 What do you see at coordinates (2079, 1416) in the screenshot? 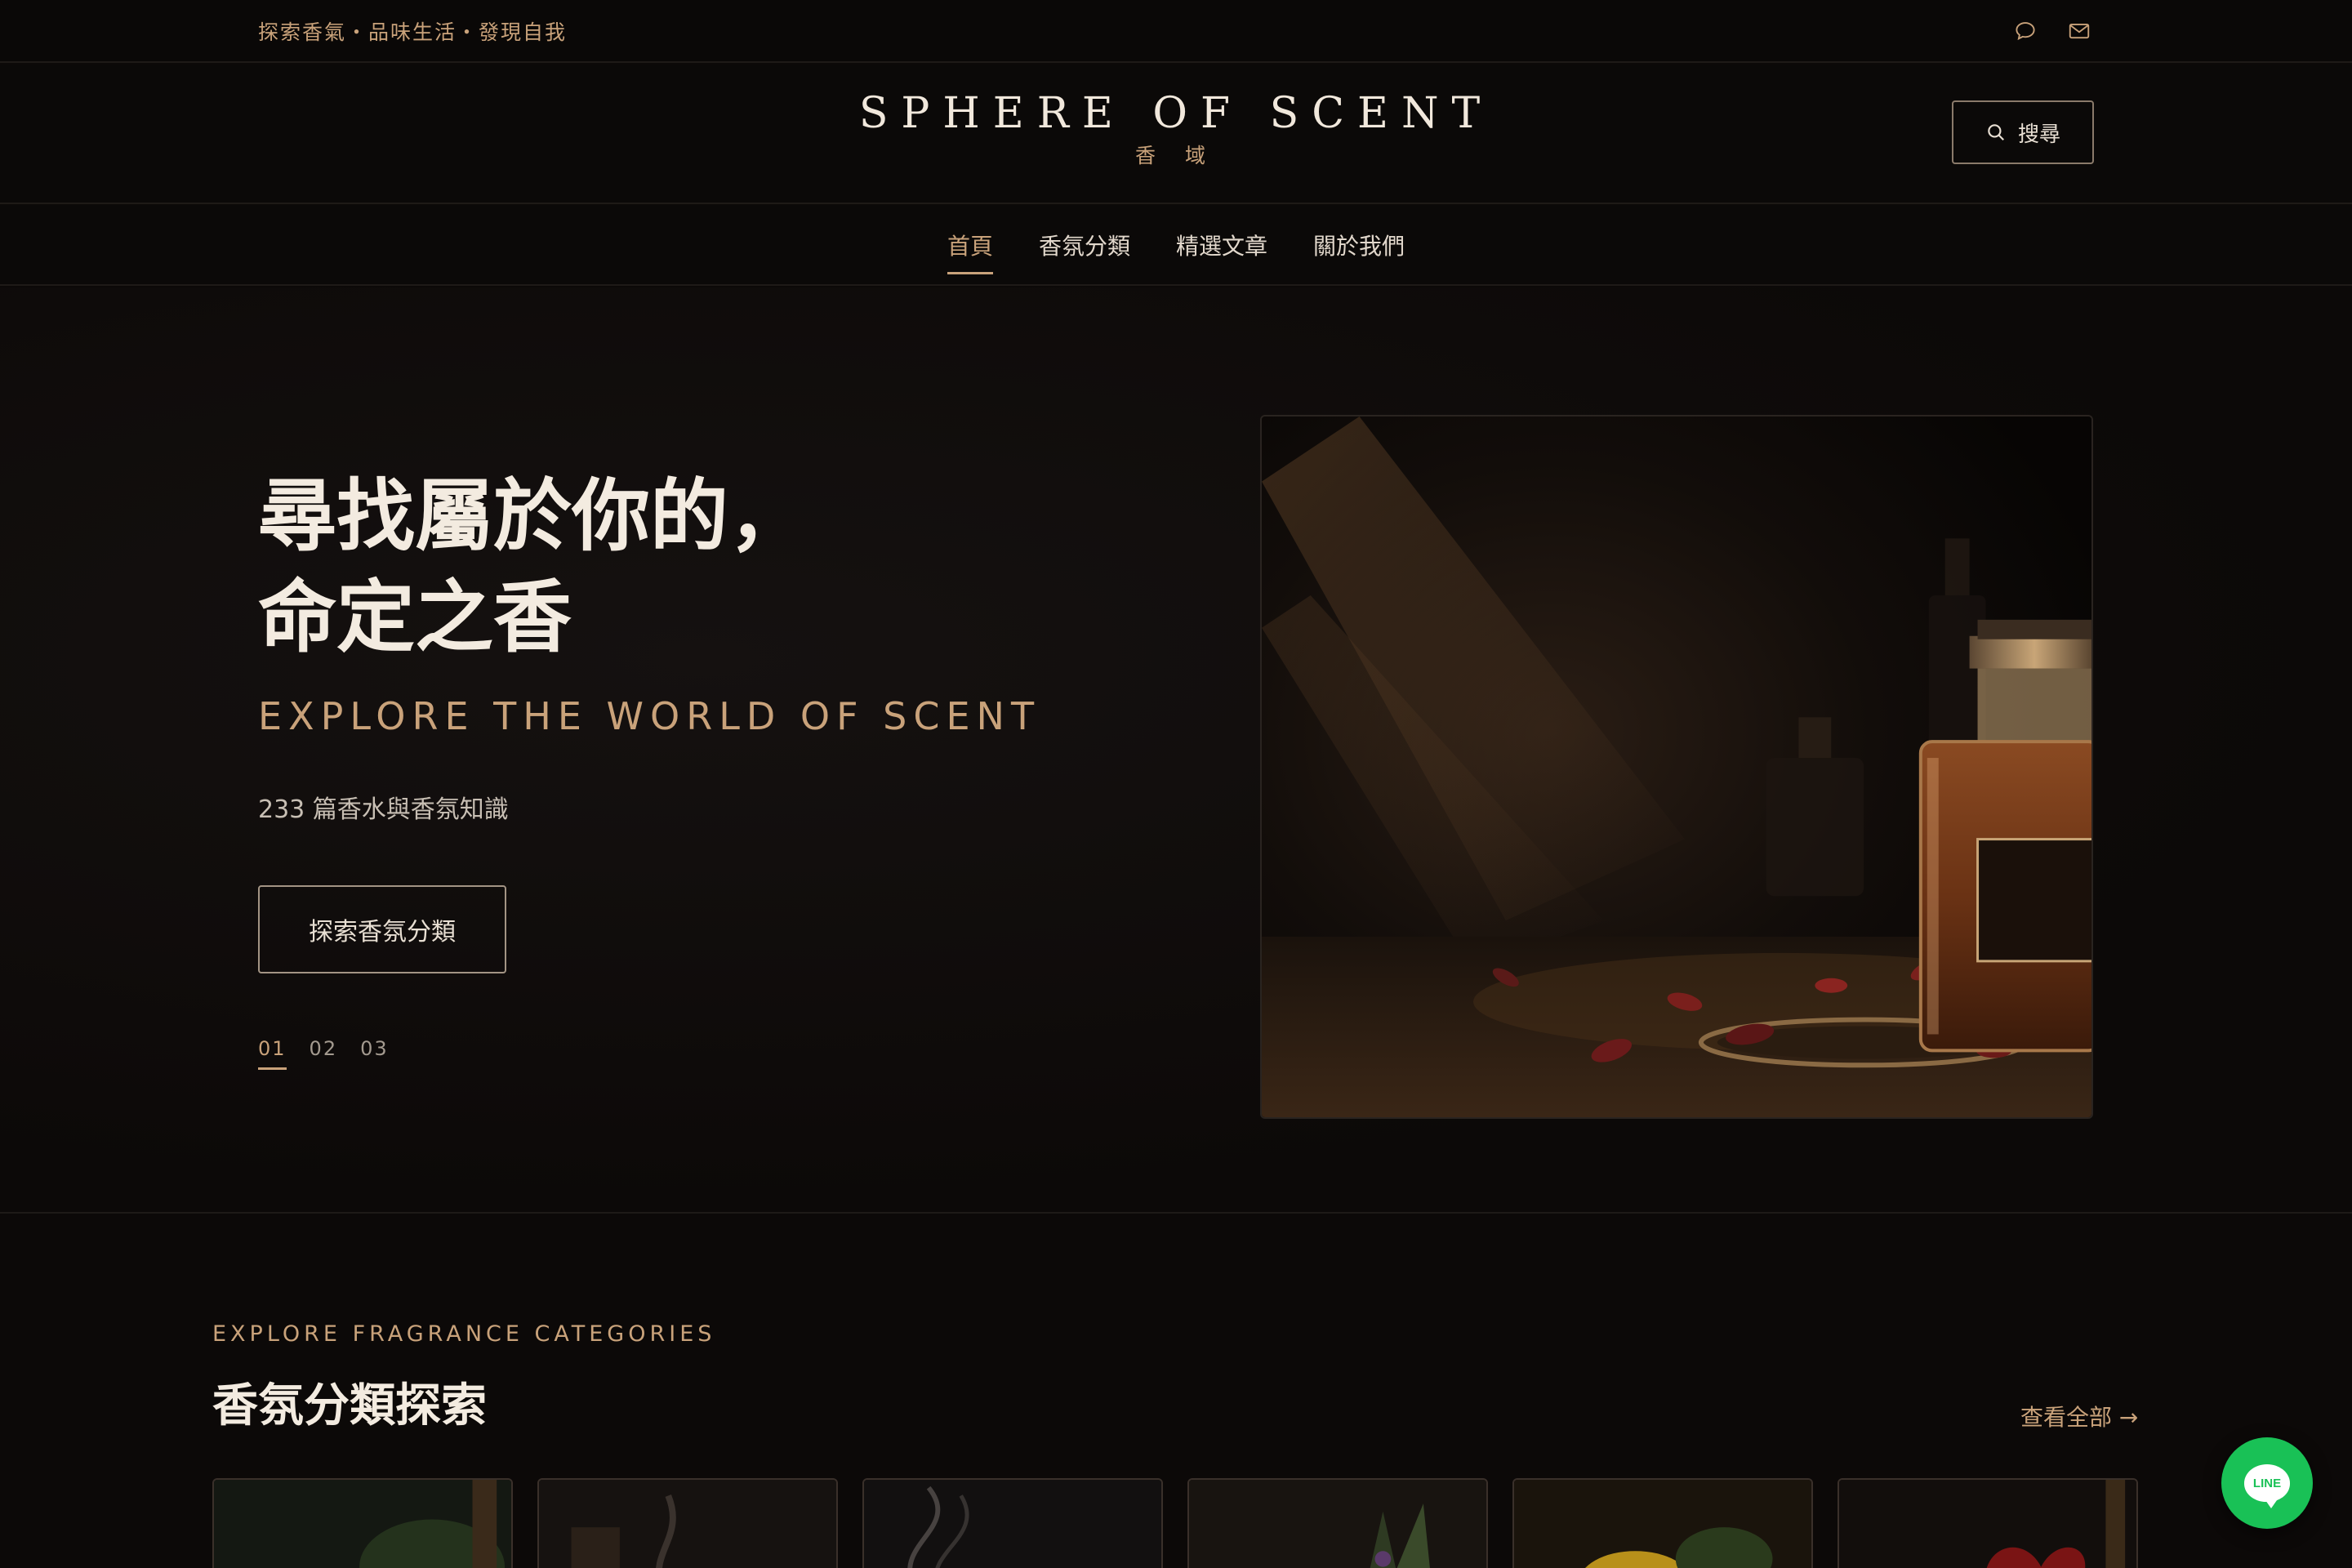
I see `view-all-link: 查看全部 →` at bounding box center [2079, 1416].